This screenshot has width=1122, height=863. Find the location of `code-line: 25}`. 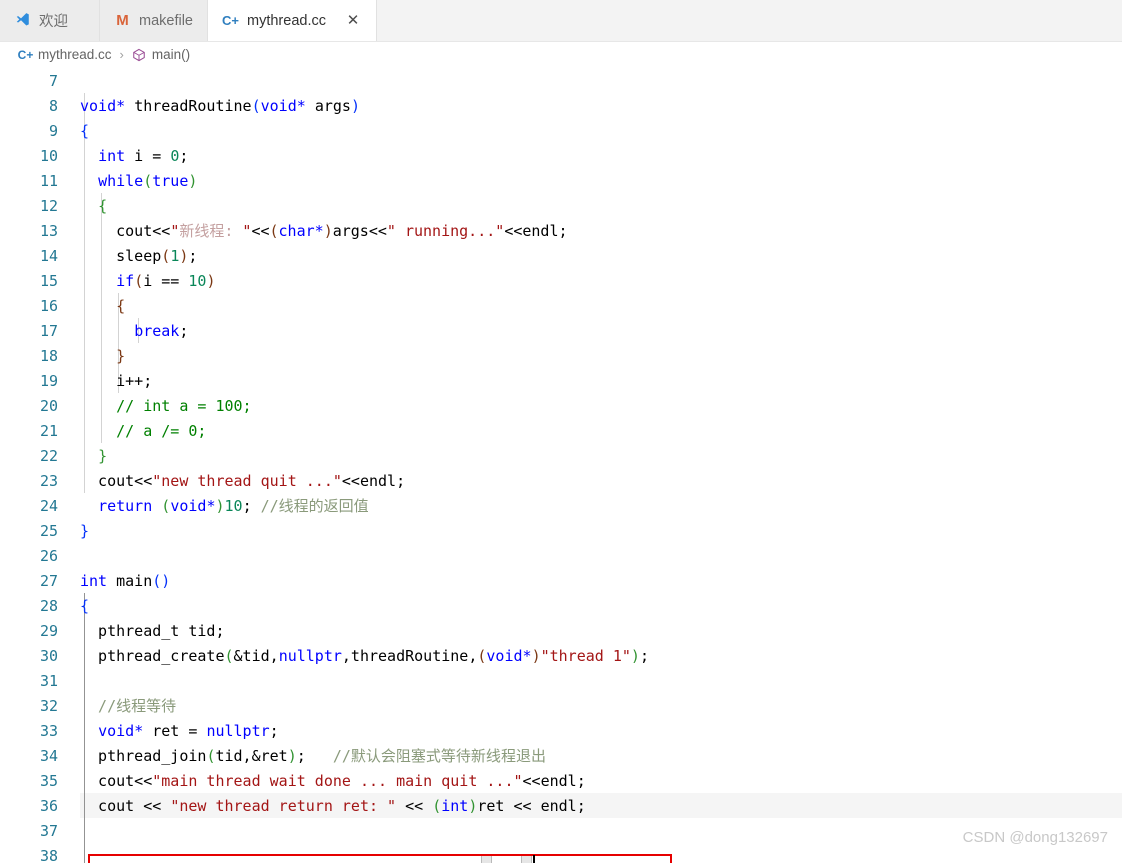

code-line: 25} is located at coordinates (561, 530).